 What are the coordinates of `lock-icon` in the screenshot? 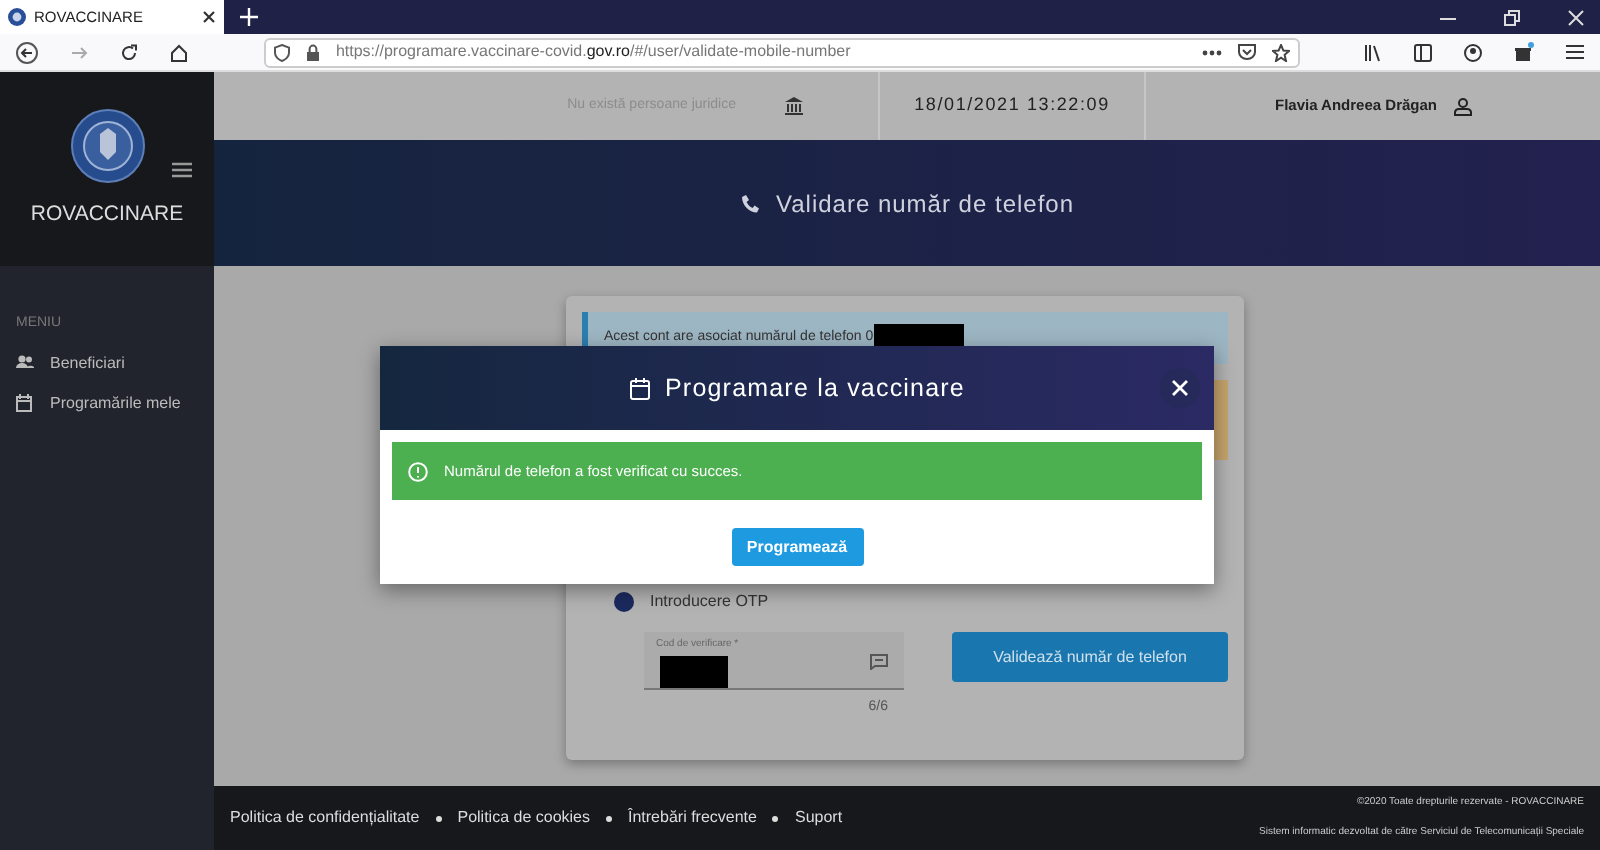 It's located at (312, 52).